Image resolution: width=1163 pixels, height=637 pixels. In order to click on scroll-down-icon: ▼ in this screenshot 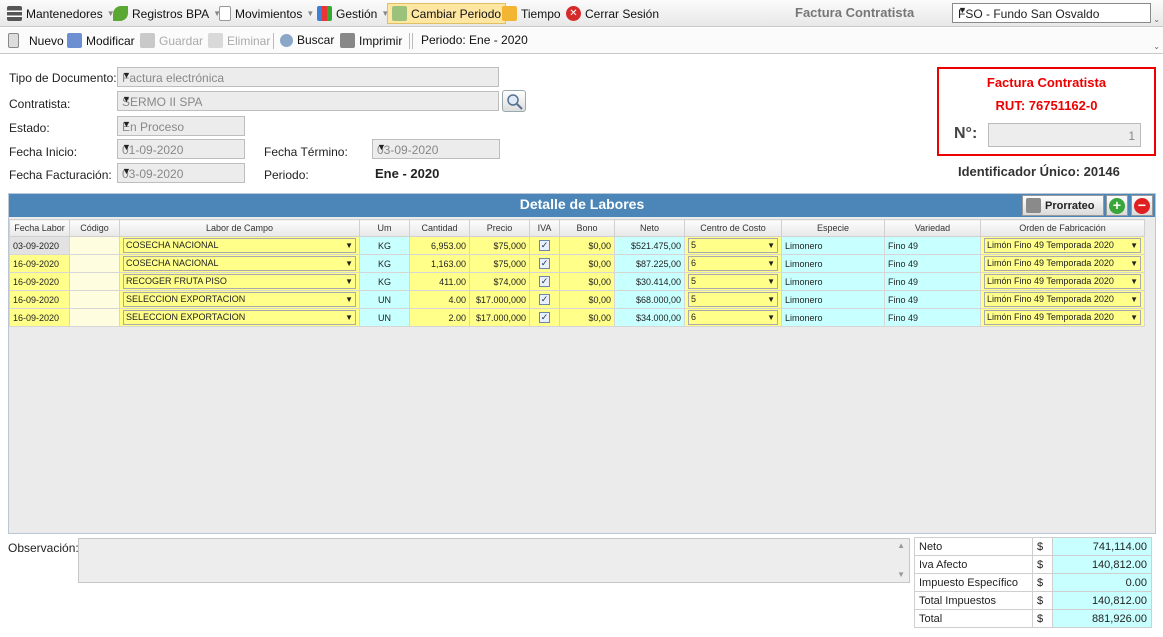, I will do `click(901, 574)`.